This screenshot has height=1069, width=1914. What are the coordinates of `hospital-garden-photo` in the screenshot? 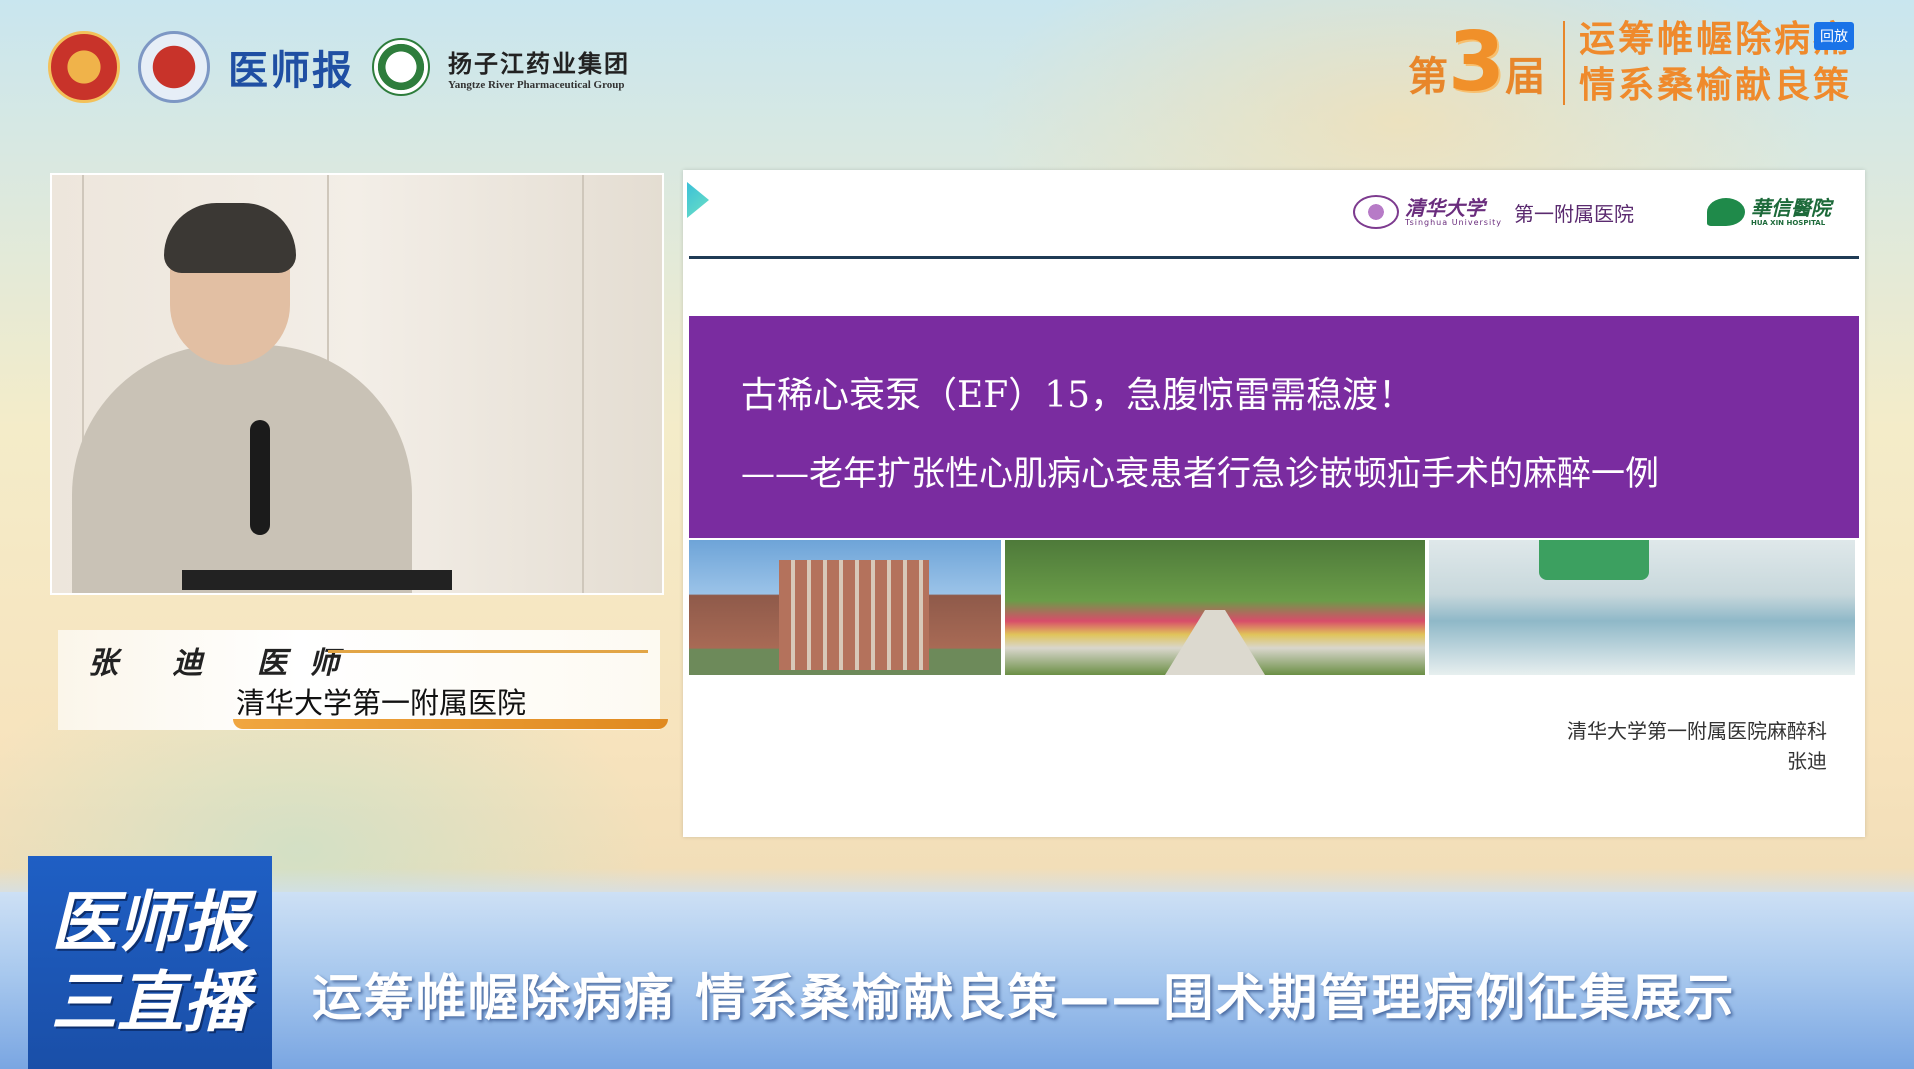 It's located at (1215, 607).